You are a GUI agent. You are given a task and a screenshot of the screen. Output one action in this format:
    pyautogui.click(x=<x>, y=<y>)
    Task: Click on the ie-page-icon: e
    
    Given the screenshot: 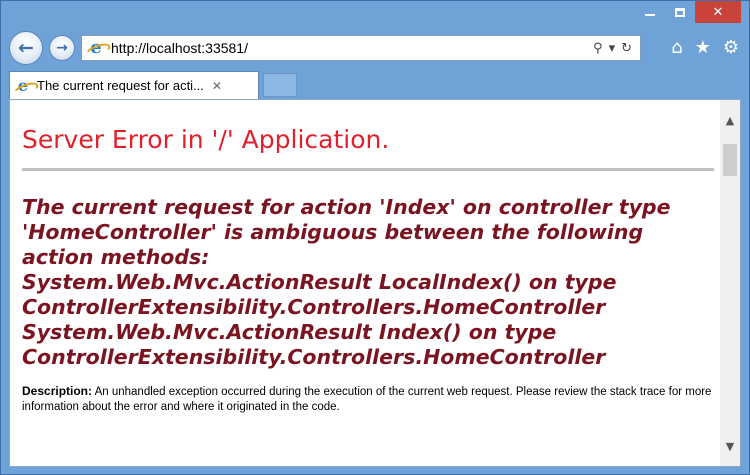 What is the action you would take?
    pyautogui.click(x=96, y=48)
    